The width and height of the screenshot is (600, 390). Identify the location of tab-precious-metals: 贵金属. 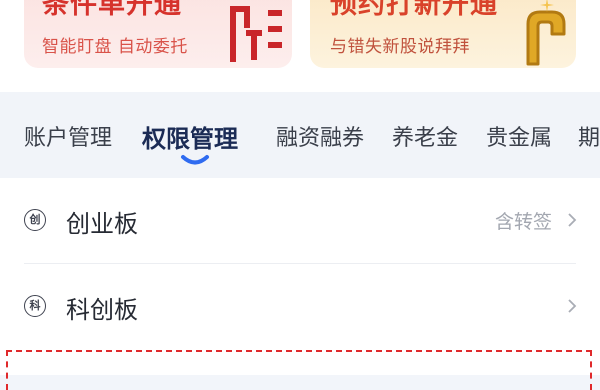
(519, 136).